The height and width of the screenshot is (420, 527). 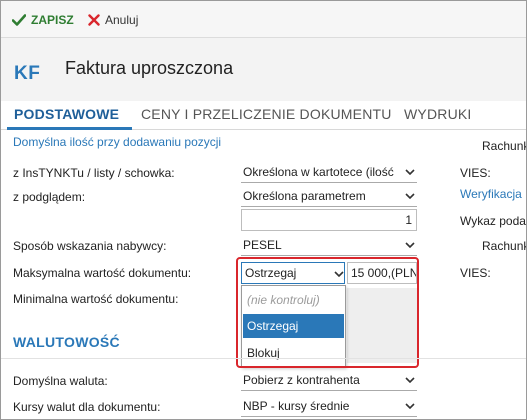 I want to click on right-link-verification: Weryfikacja, so click(x=491, y=194).